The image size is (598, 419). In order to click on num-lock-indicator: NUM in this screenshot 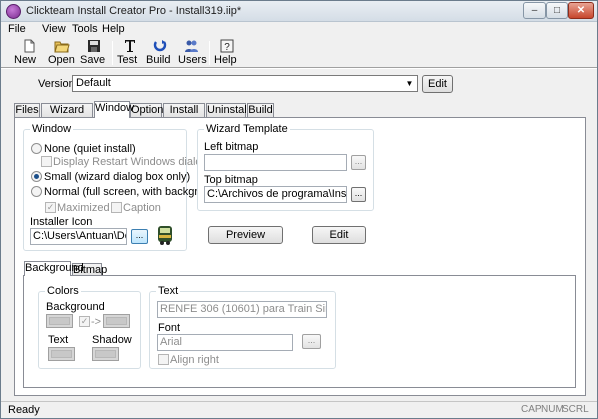, I will do `click(552, 409)`.